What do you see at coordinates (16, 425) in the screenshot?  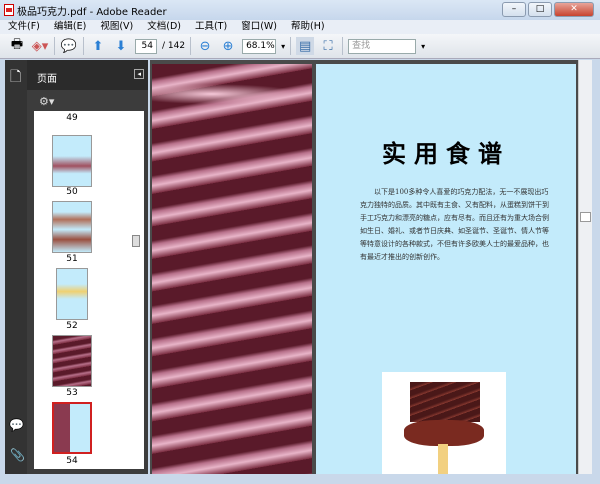 I see `comments-icon: 💬` at bounding box center [16, 425].